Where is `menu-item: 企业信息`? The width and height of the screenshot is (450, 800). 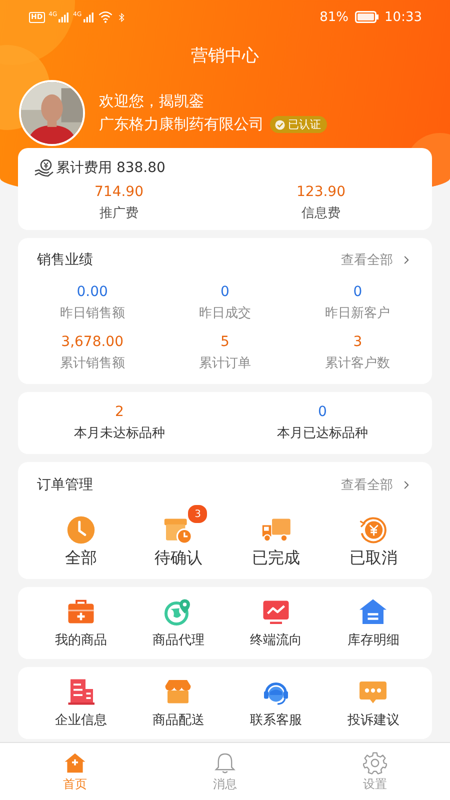
menu-item: 企业信息 is located at coordinates (81, 703).